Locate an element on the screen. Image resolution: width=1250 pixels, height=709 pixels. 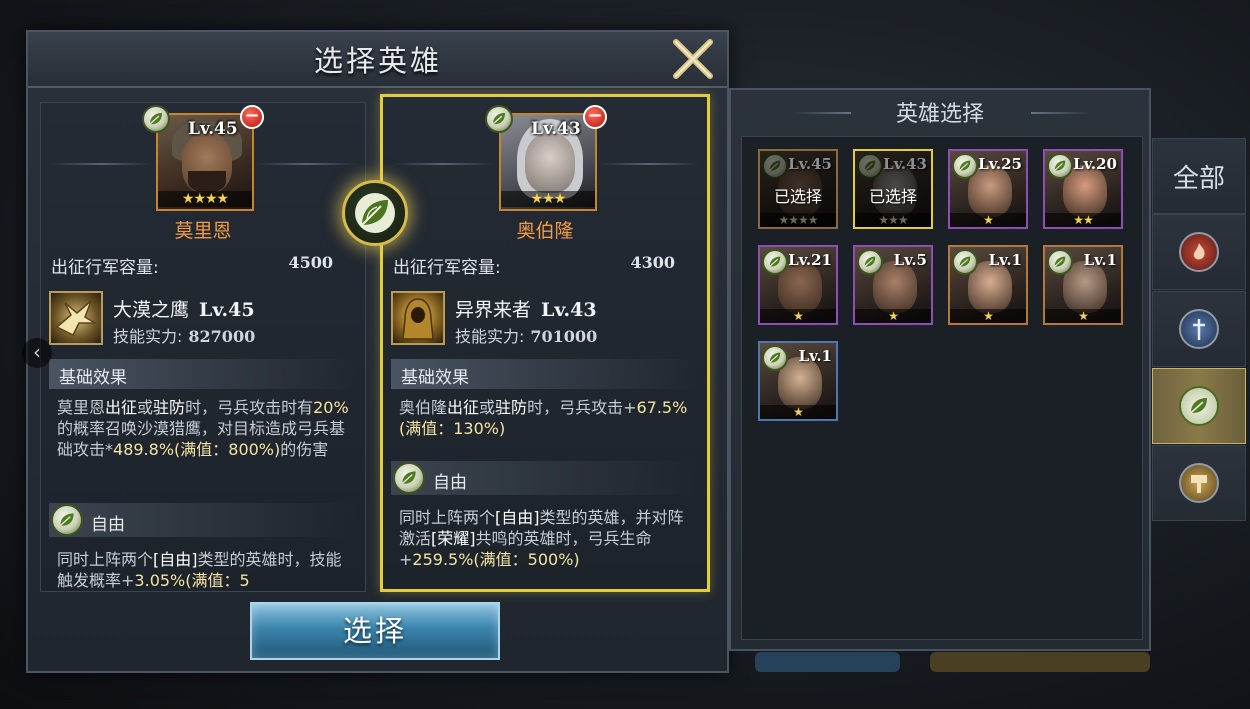
bond-keyword: [荣耀] is located at coordinates (453, 538).